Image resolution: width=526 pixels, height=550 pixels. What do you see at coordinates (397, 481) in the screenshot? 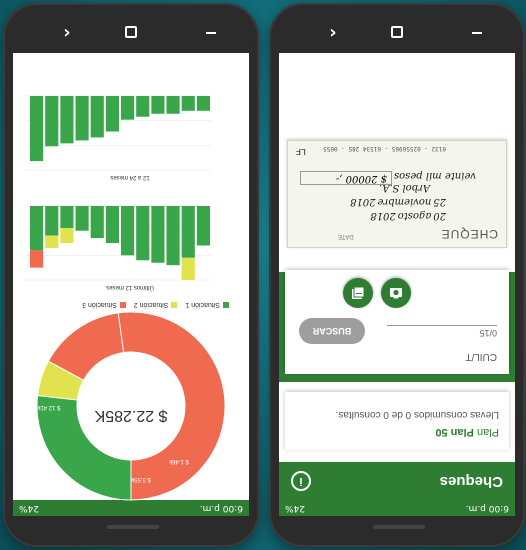
I see `app-bar: Cheques i` at bounding box center [397, 481].